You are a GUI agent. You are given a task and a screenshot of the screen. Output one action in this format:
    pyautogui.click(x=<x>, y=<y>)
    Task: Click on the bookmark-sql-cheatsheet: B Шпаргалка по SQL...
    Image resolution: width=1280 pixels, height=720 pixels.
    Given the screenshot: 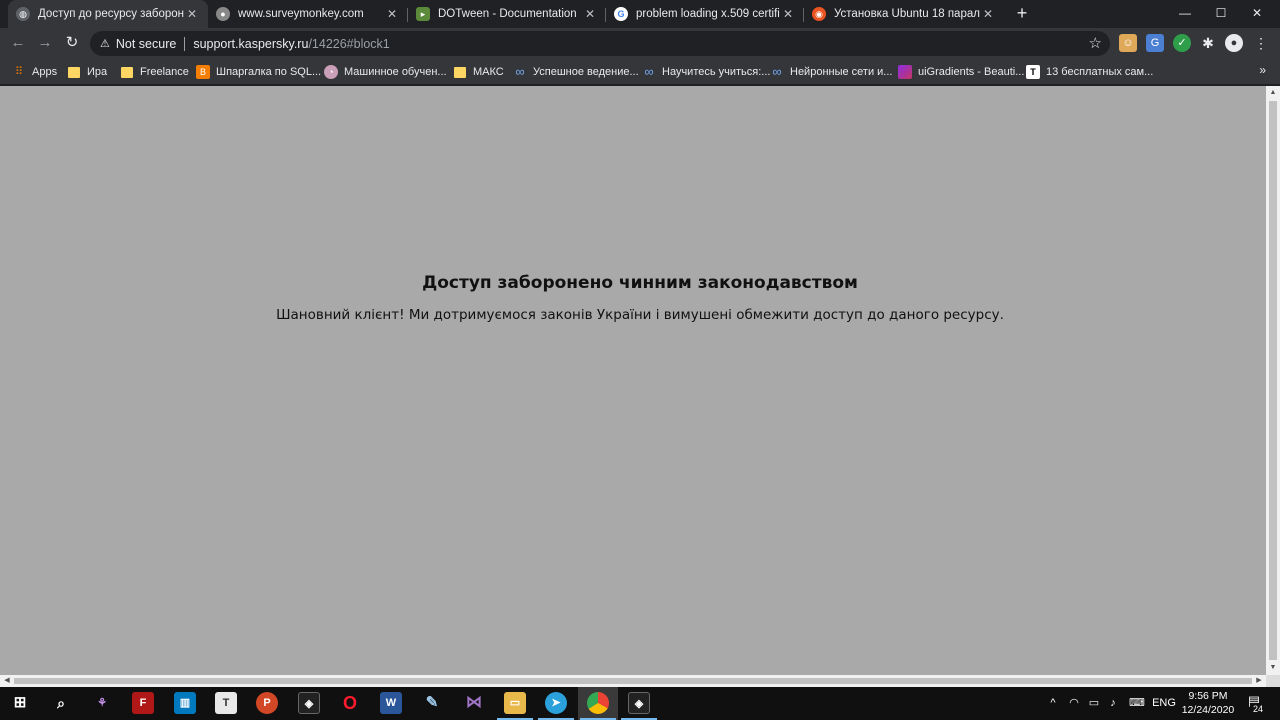 What is the action you would take?
    pyautogui.click(x=258, y=72)
    